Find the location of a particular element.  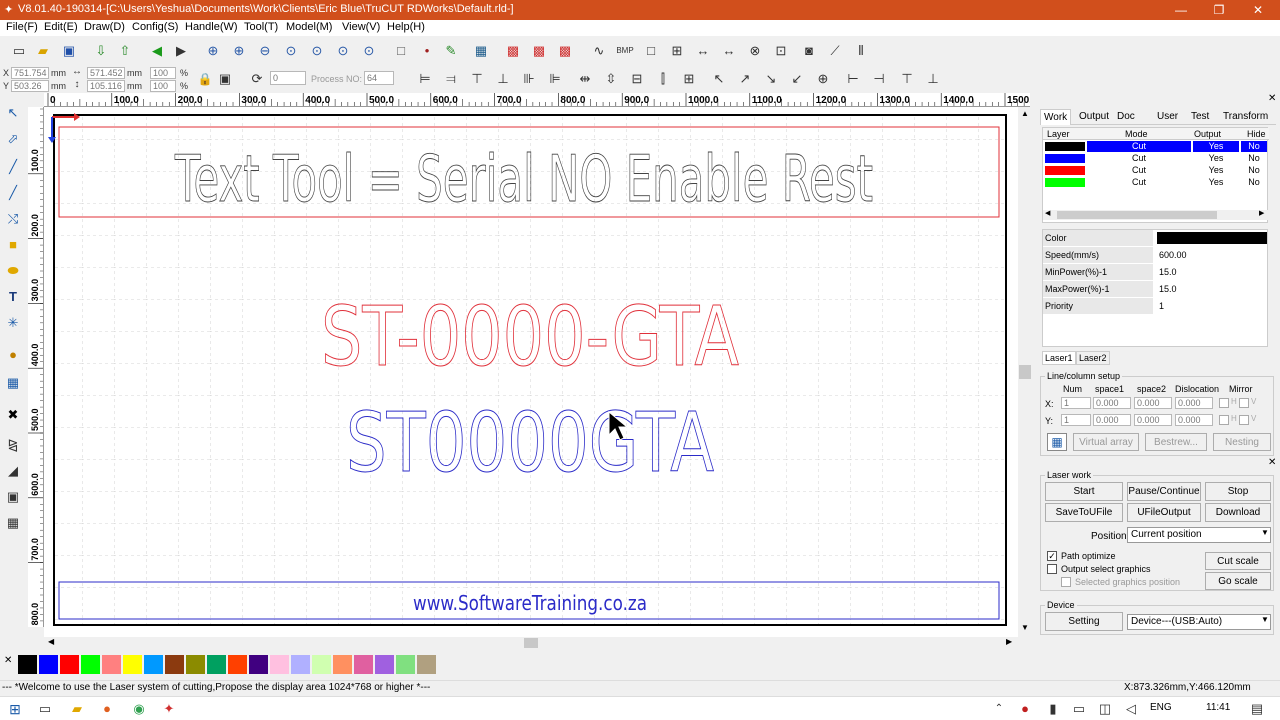

save-icon: ▣ is located at coordinates (69, 51).